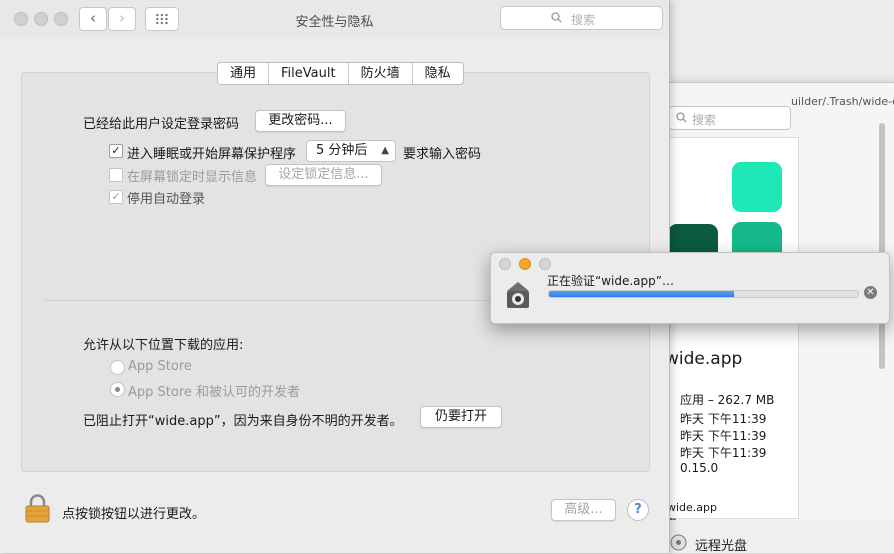 The image size is (894, 554). I want to click on disable-auto-login-checkbox: ✓, so click(116, 197).